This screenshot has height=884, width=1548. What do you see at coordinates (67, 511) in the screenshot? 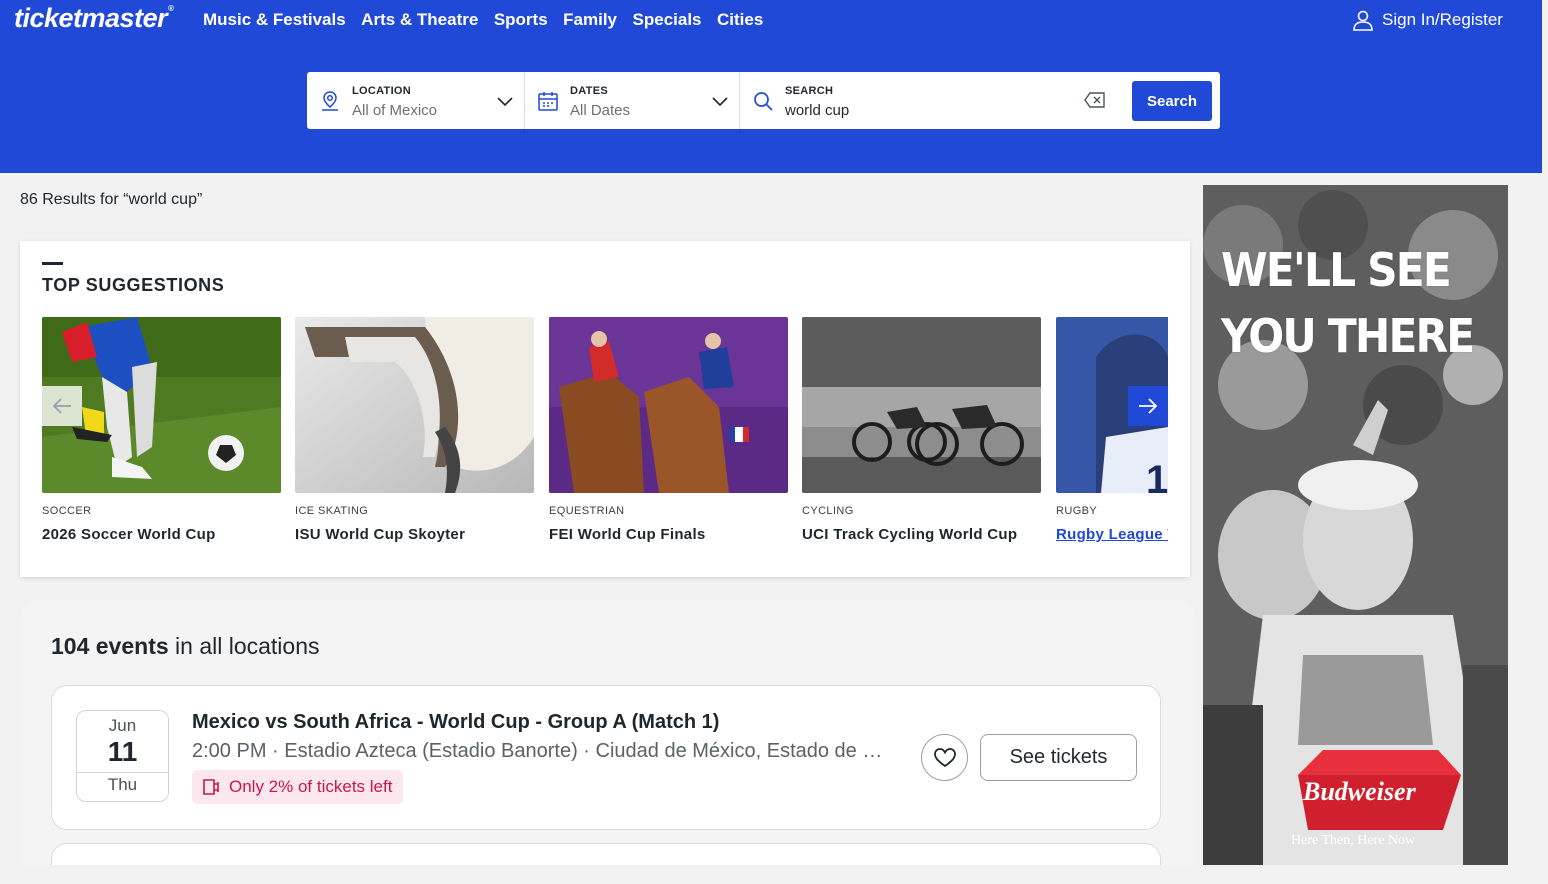
I see `suggestion-category: SOCCER` at bounding box center [67, 511].